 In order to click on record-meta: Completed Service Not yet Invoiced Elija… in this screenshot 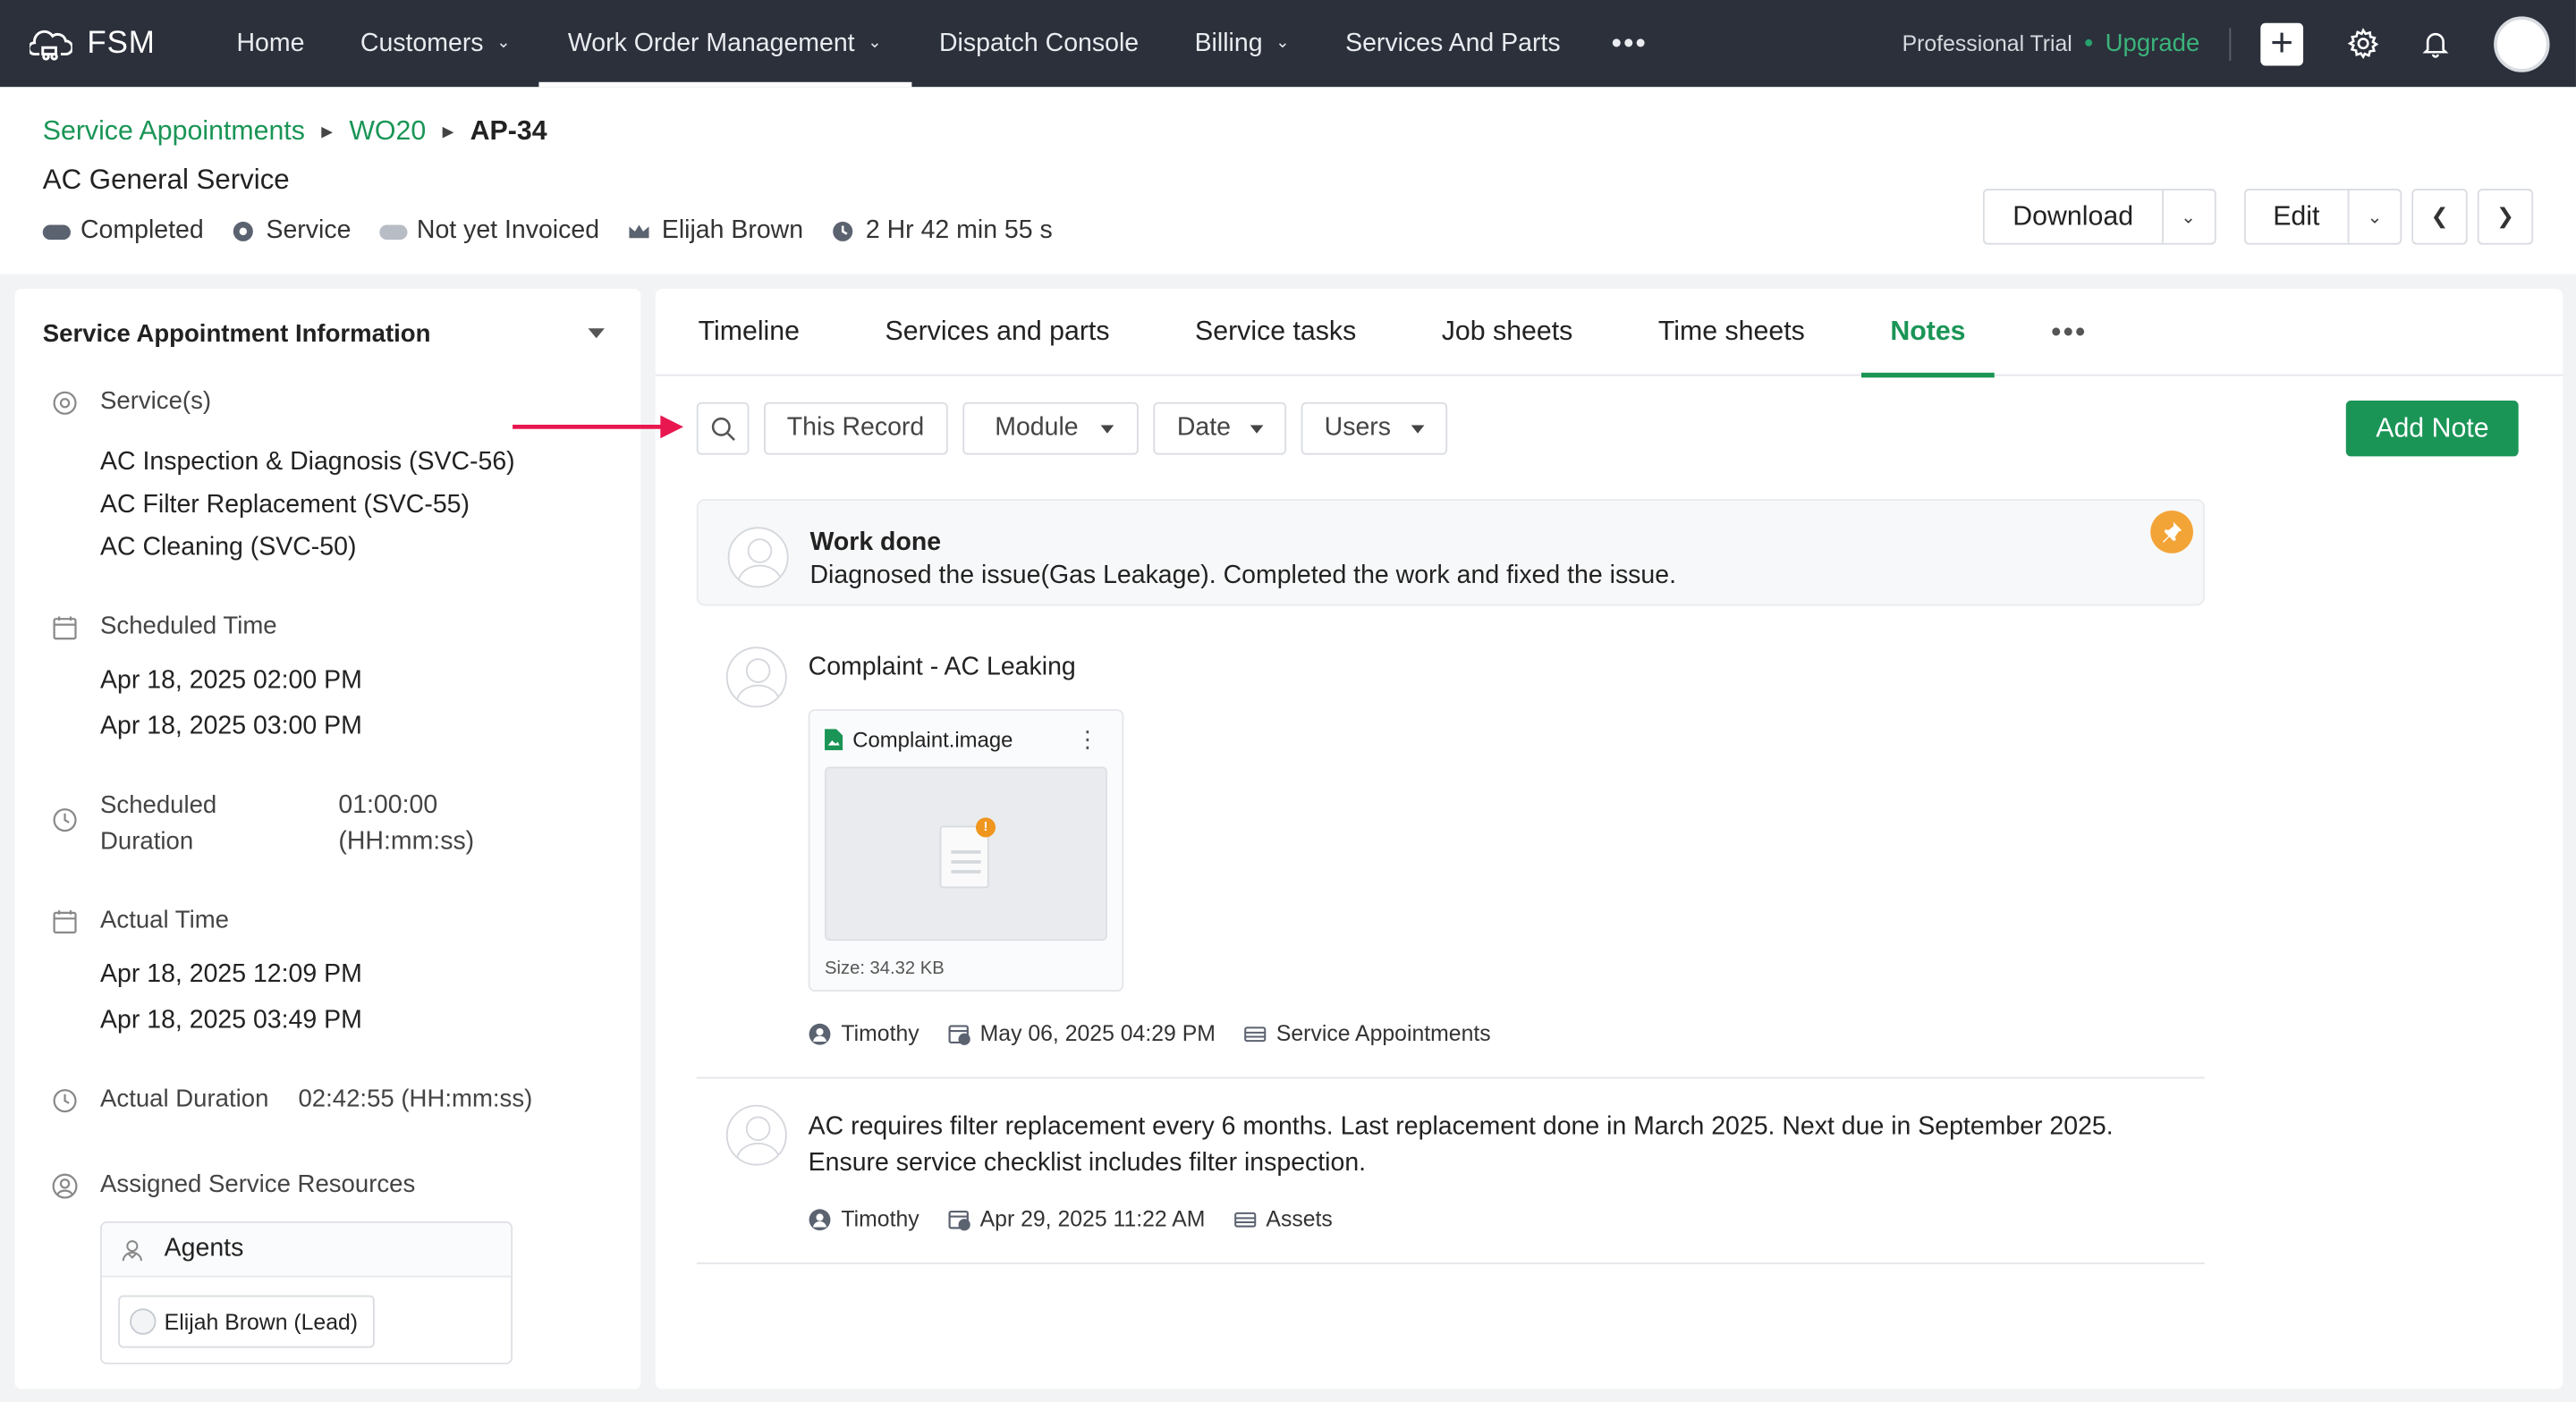, I will do `click(561, 231)`.